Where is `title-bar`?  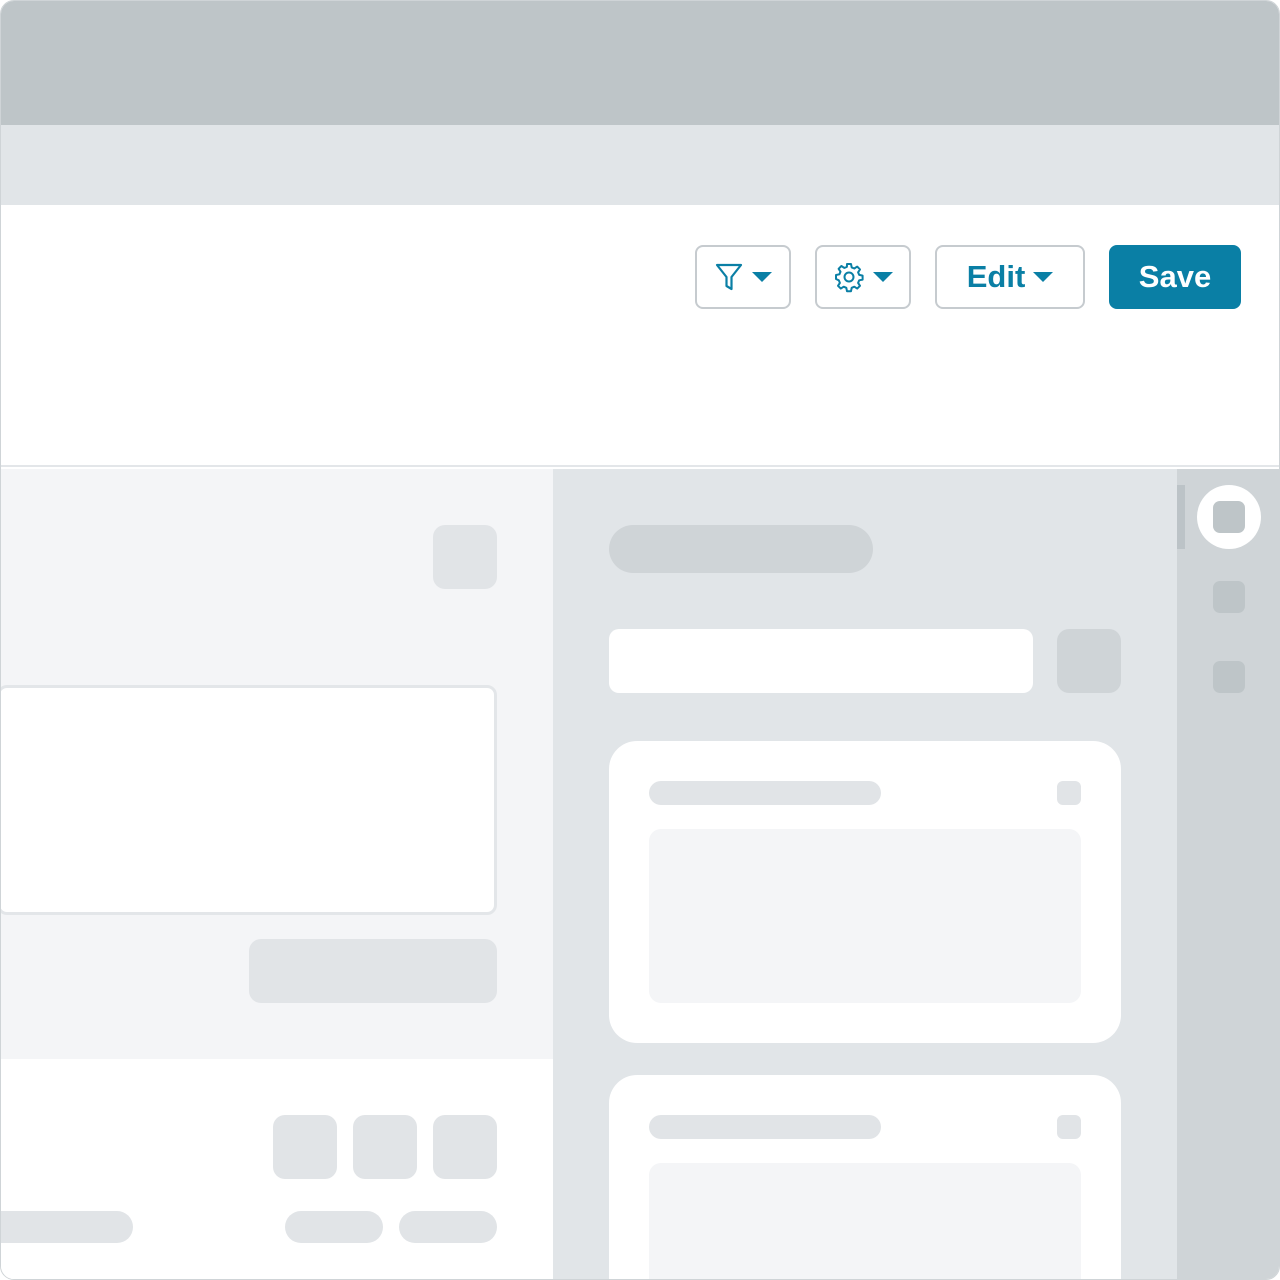 title-bar is located at coordinates (640, 63).